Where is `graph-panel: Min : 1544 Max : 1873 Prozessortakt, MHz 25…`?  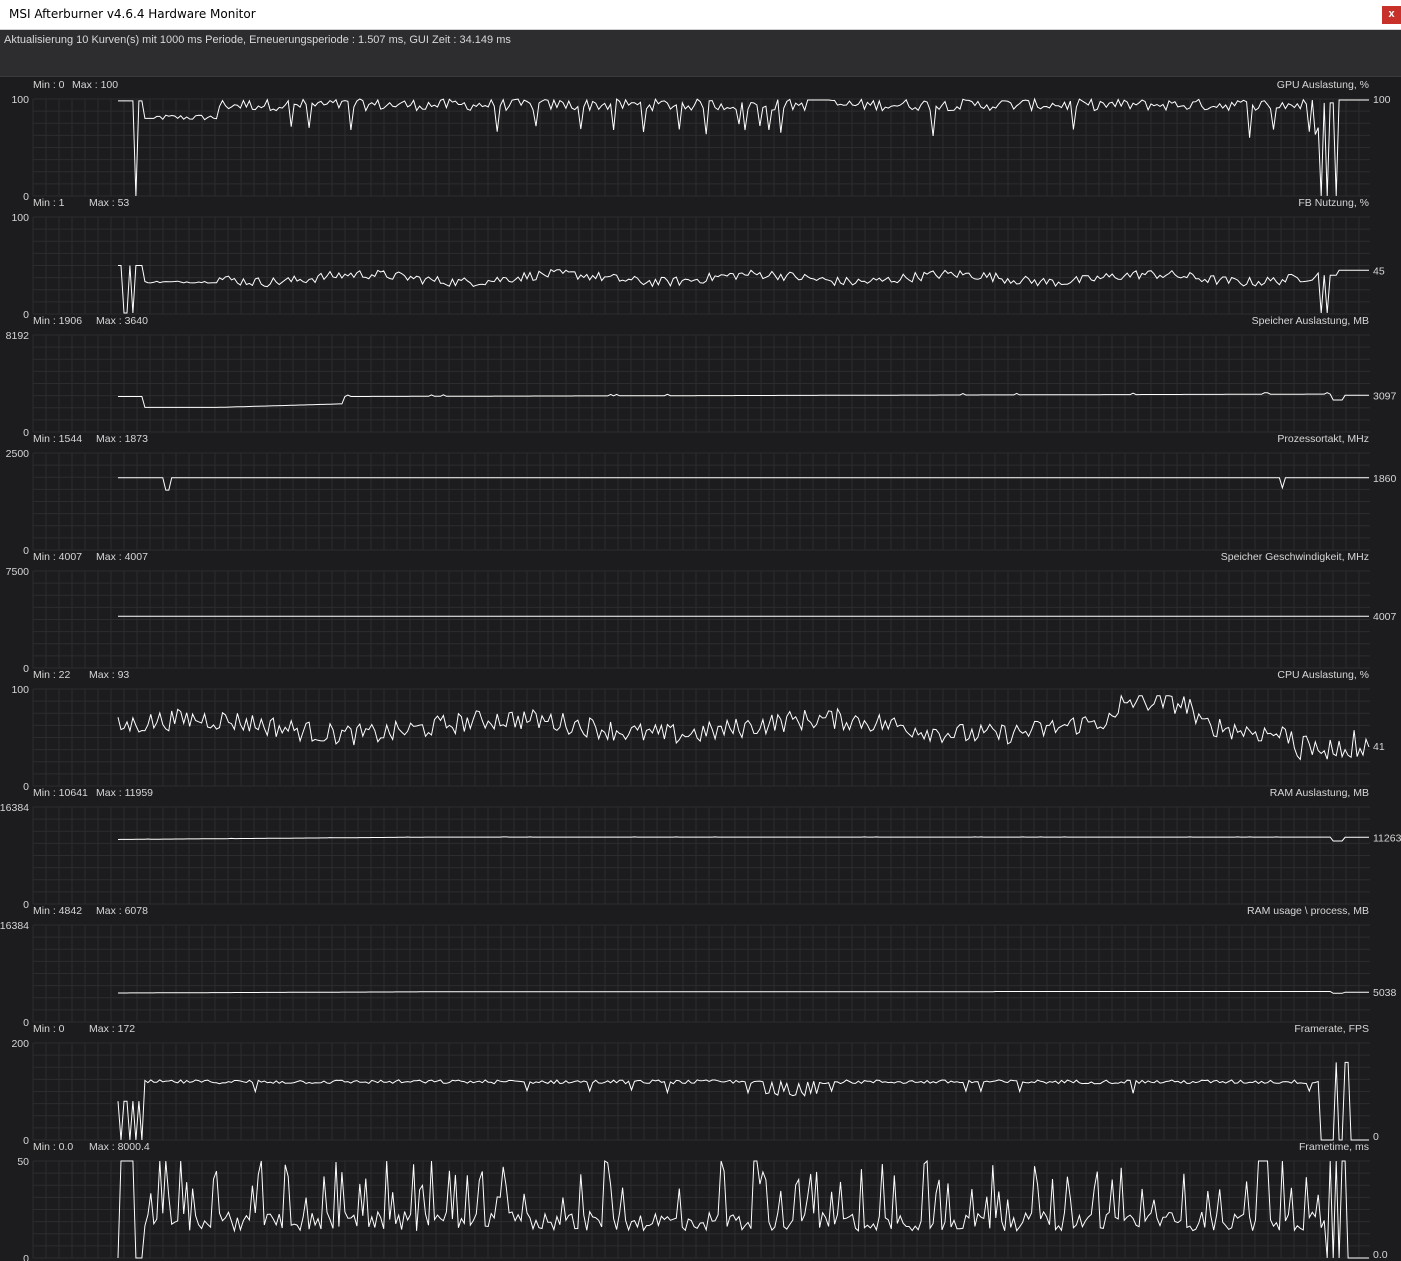 graph-panel: Min : 1544 Max : 1873 Prozessortakt, MHz 25… is located at coordinates (701, 495).